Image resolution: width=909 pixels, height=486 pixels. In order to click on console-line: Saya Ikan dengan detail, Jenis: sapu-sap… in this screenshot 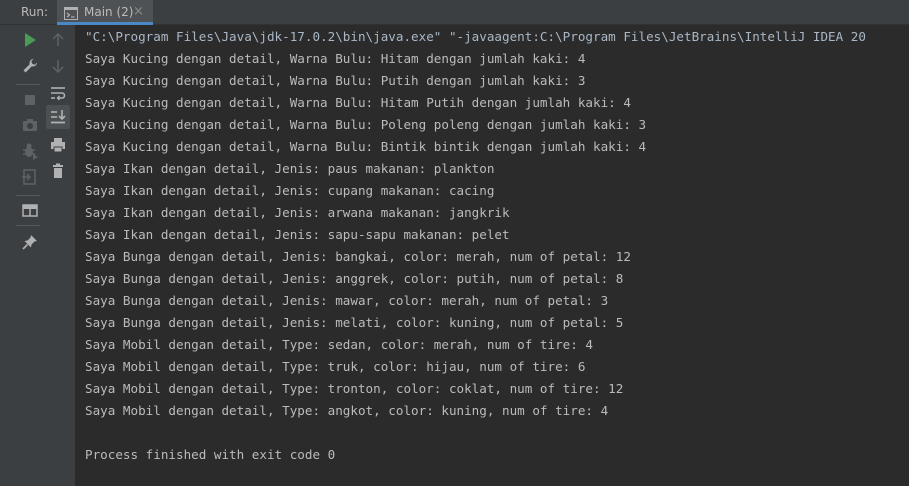, I will do `click(297, 234)`.